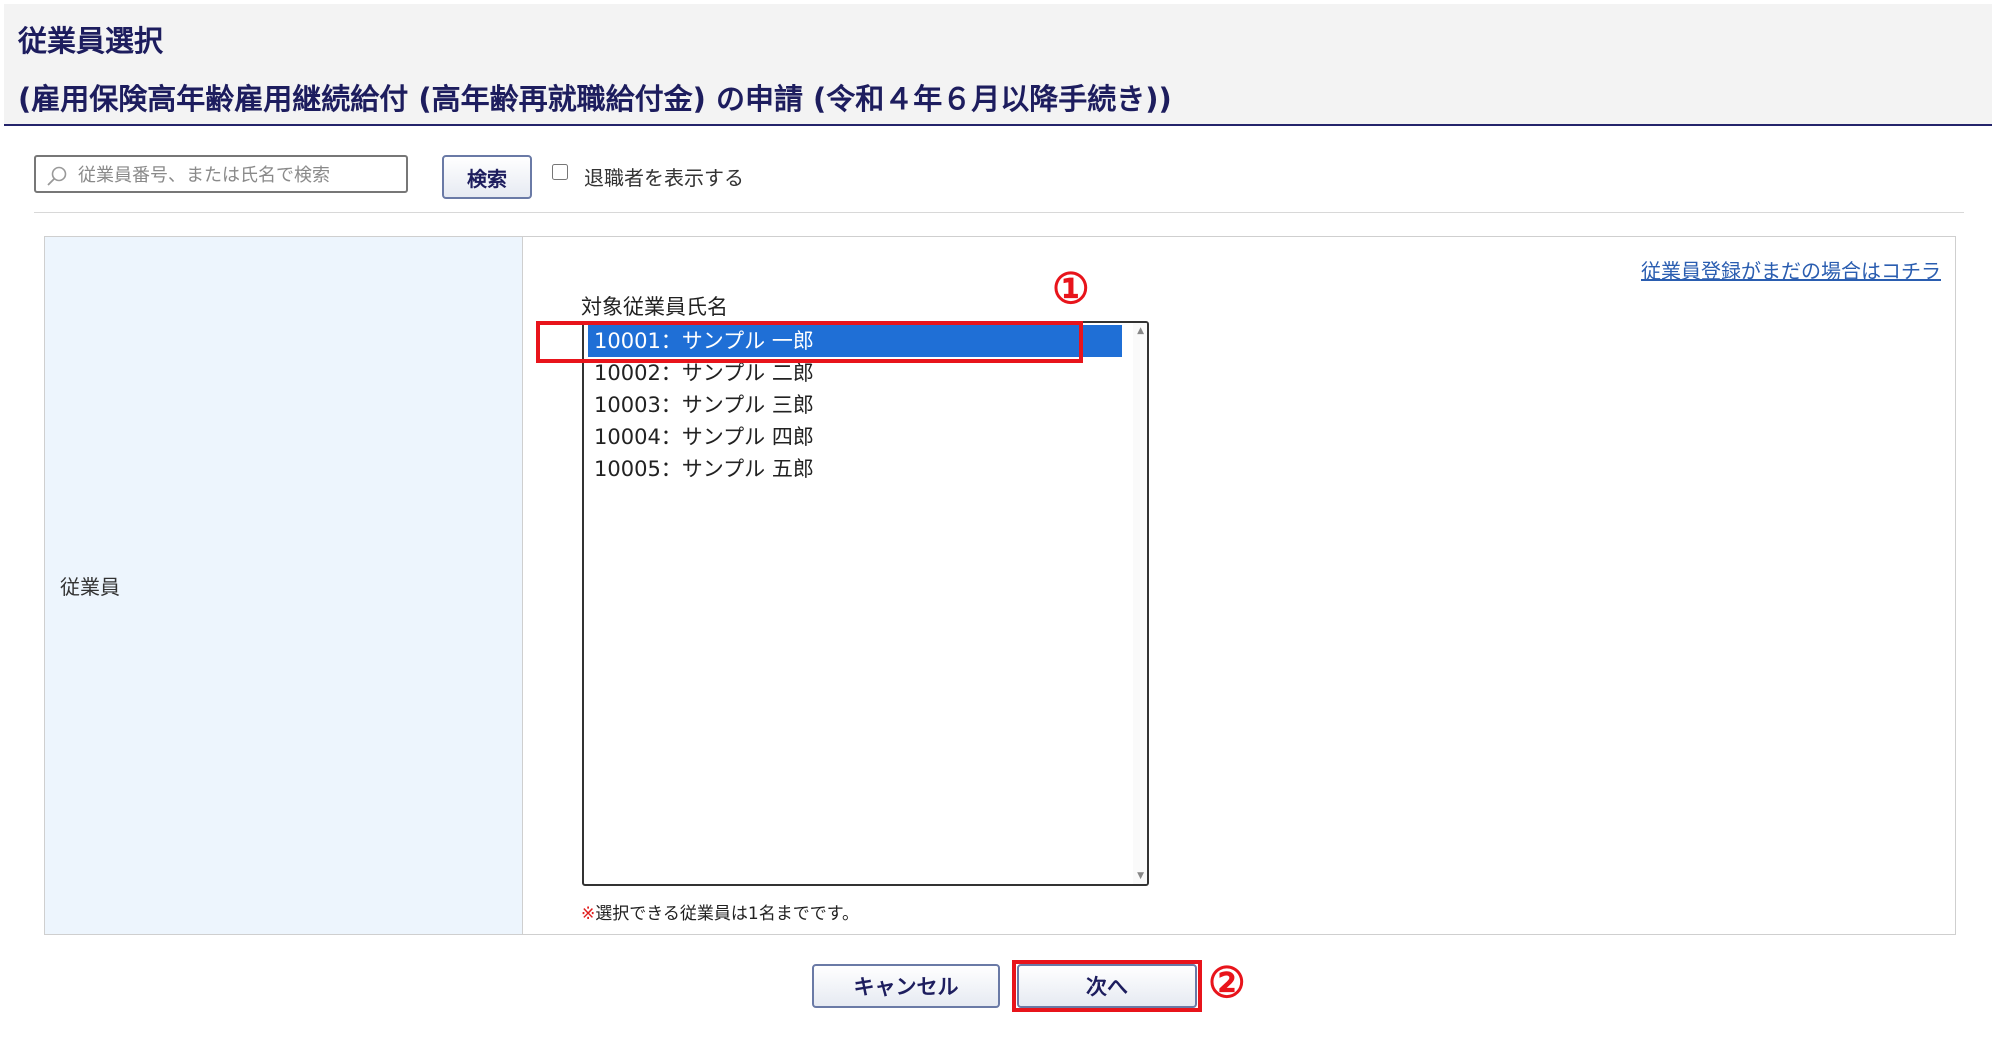  What do you see at coordinates (906, 986) in the screenshot?
I see `cancel-button: キャンセル` at bounding box center [906, 986].